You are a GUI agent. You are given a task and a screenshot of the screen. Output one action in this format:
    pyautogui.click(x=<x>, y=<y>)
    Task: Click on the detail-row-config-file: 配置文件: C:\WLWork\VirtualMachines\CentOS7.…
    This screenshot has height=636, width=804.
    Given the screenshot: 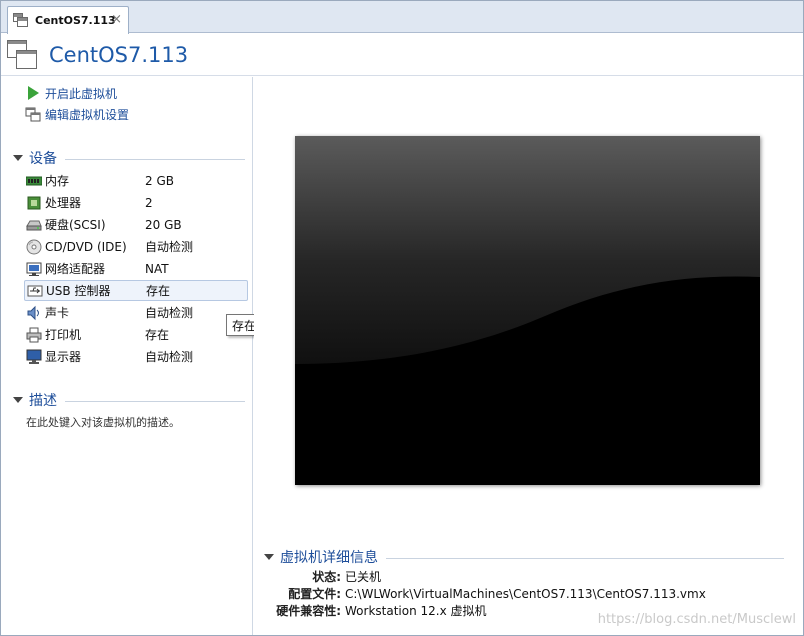 What is the action you would take?
    pyautogui.click(x=524, y=593)
    